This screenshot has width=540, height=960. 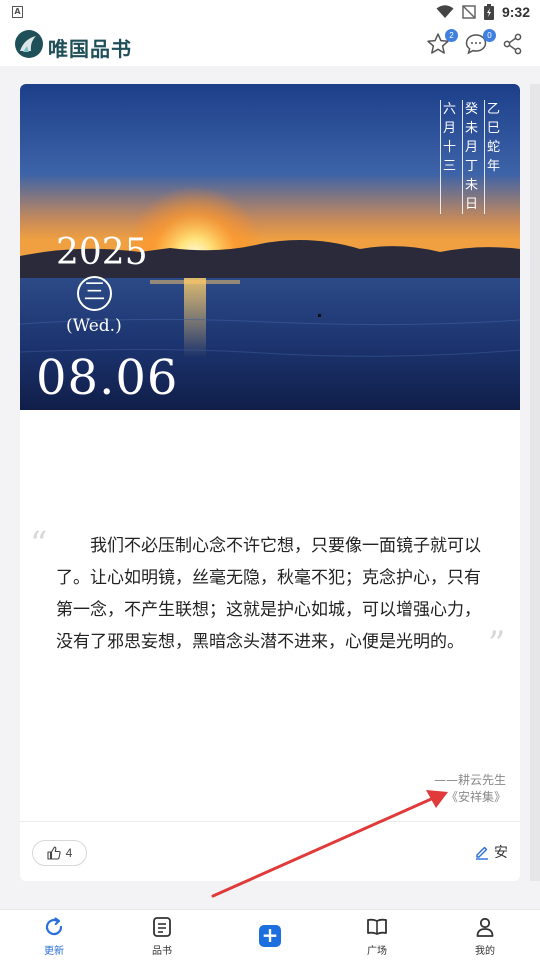 I want to click on status-time: 9:32, so click(x=515, y=12).